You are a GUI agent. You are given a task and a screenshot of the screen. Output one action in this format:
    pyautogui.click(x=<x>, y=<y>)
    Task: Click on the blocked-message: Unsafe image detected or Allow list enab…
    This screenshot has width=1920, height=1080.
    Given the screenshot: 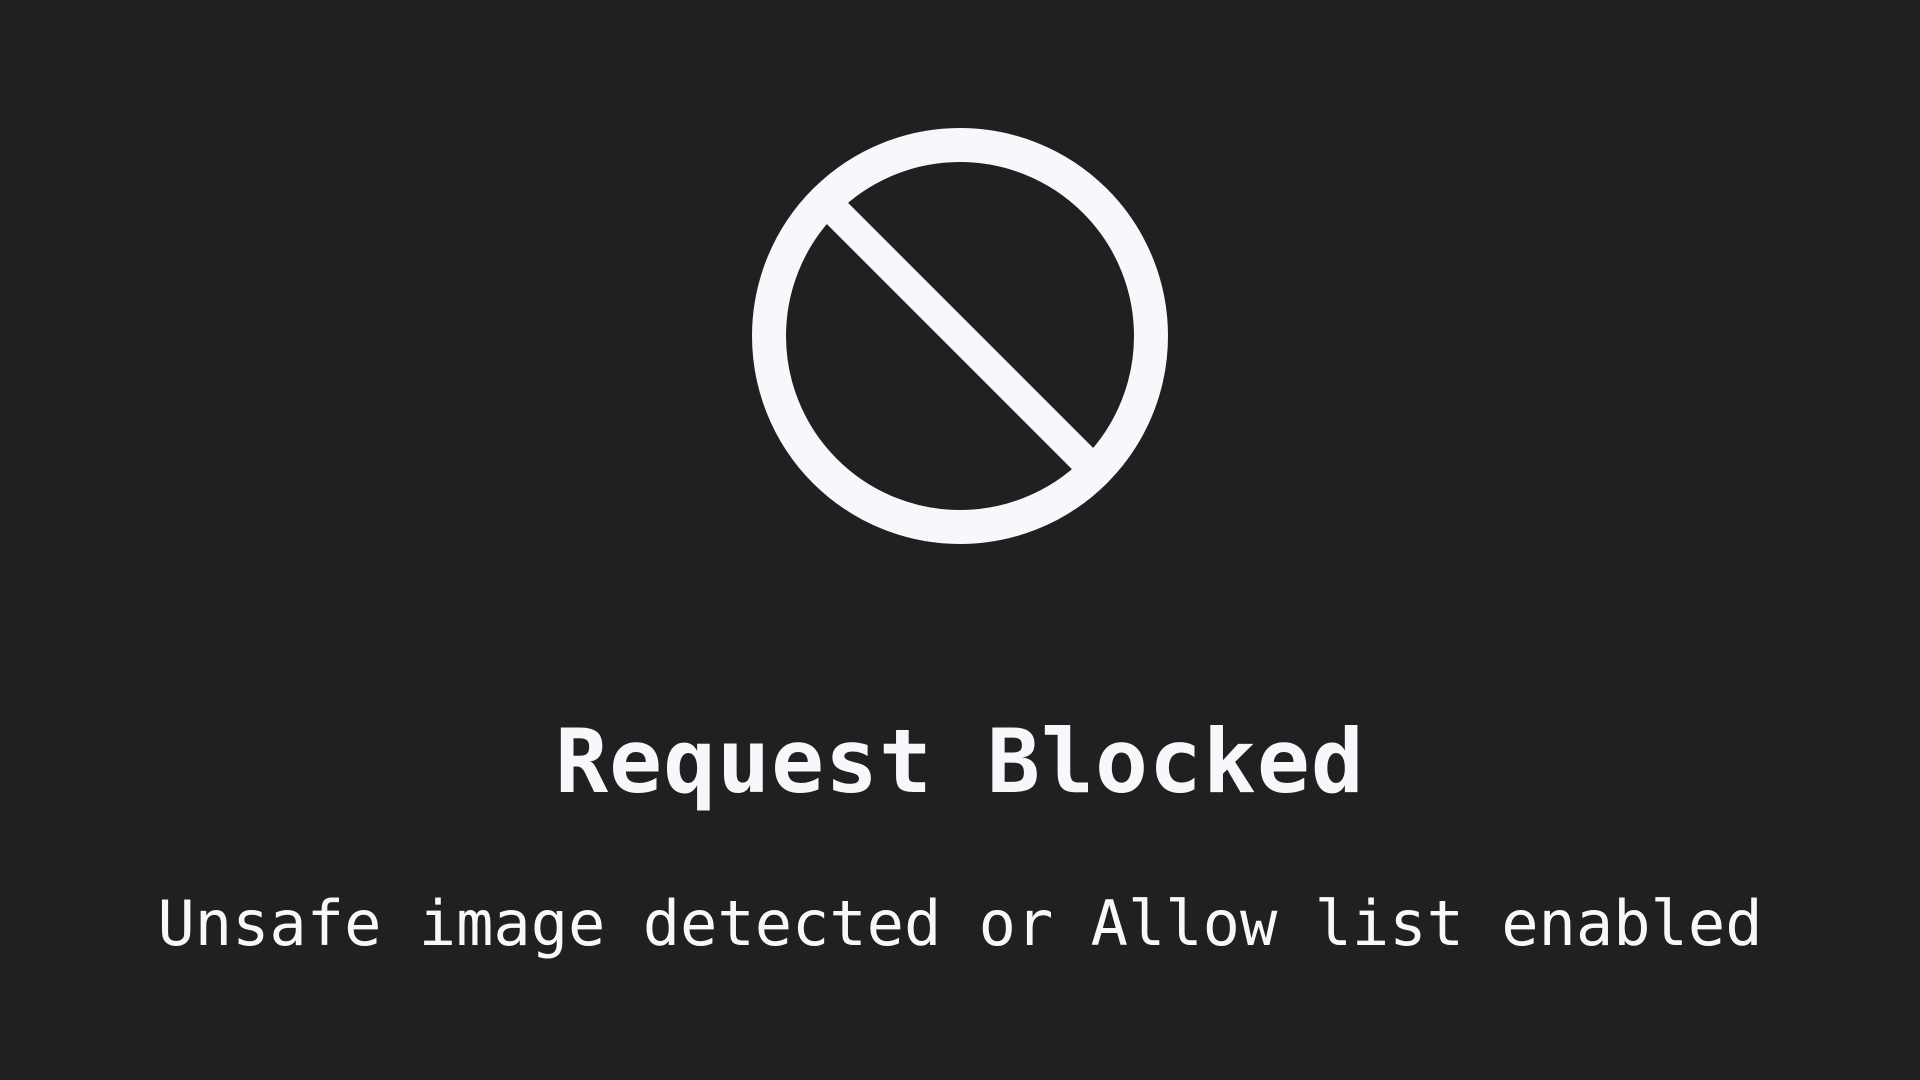 What is the action you would take?
    pyautogui.click(x=960, y=923)
    